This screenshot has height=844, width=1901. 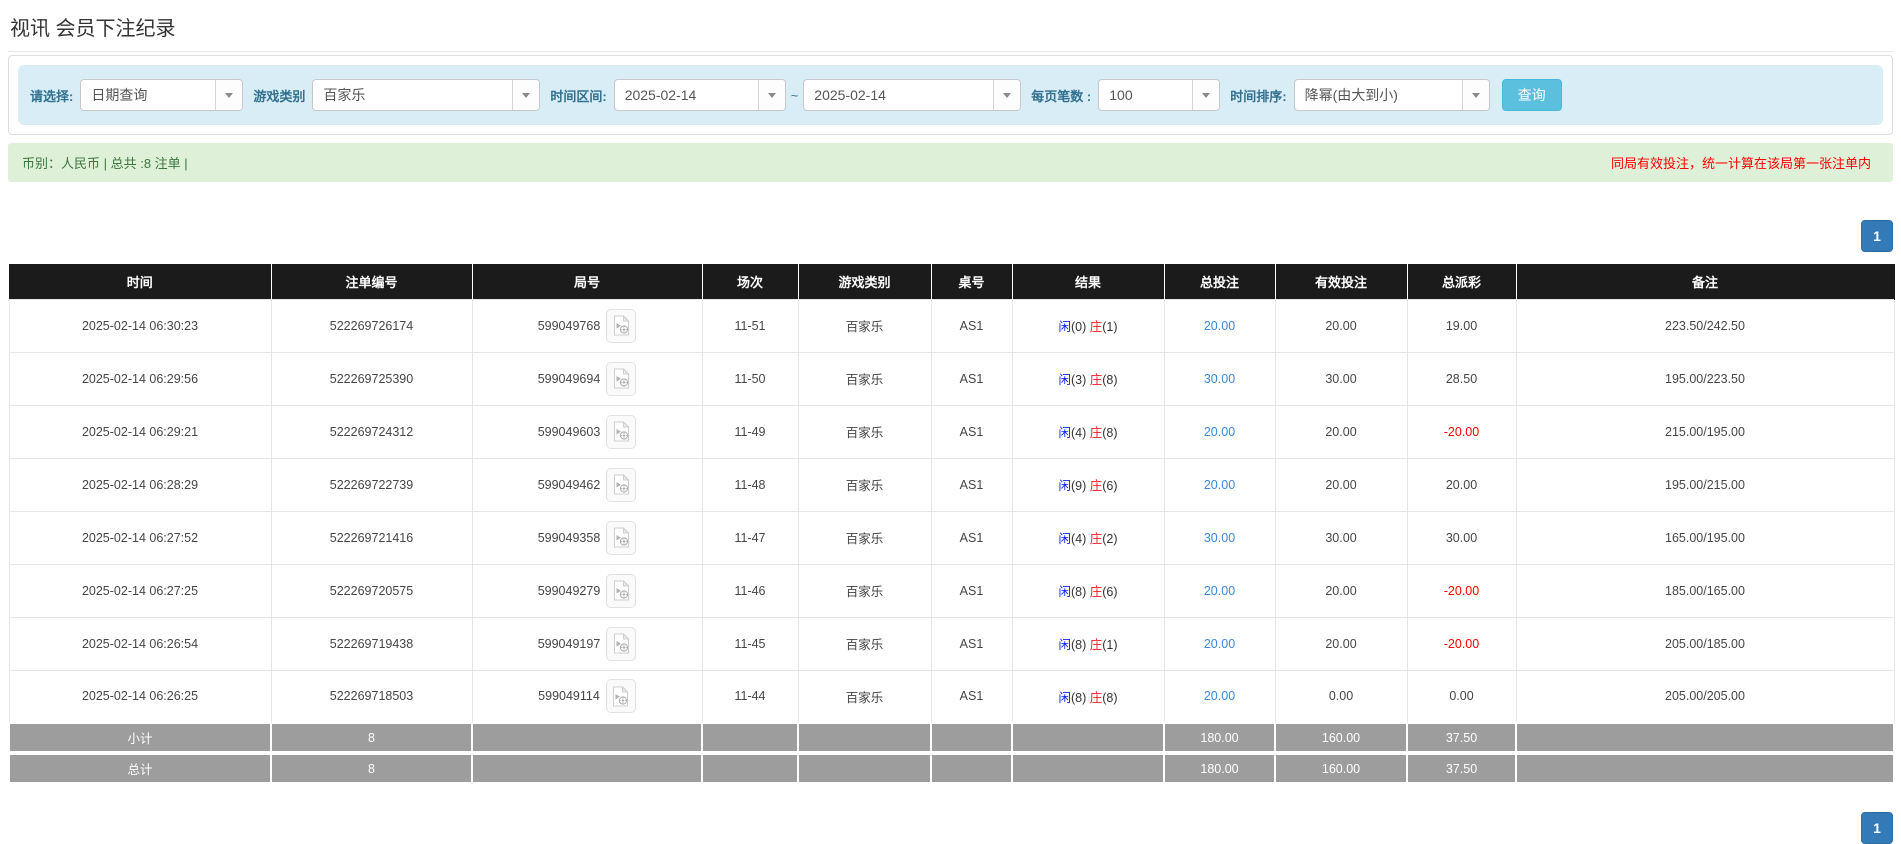 I want to click on session-cell: 11-51, so click(x=750, y=325).